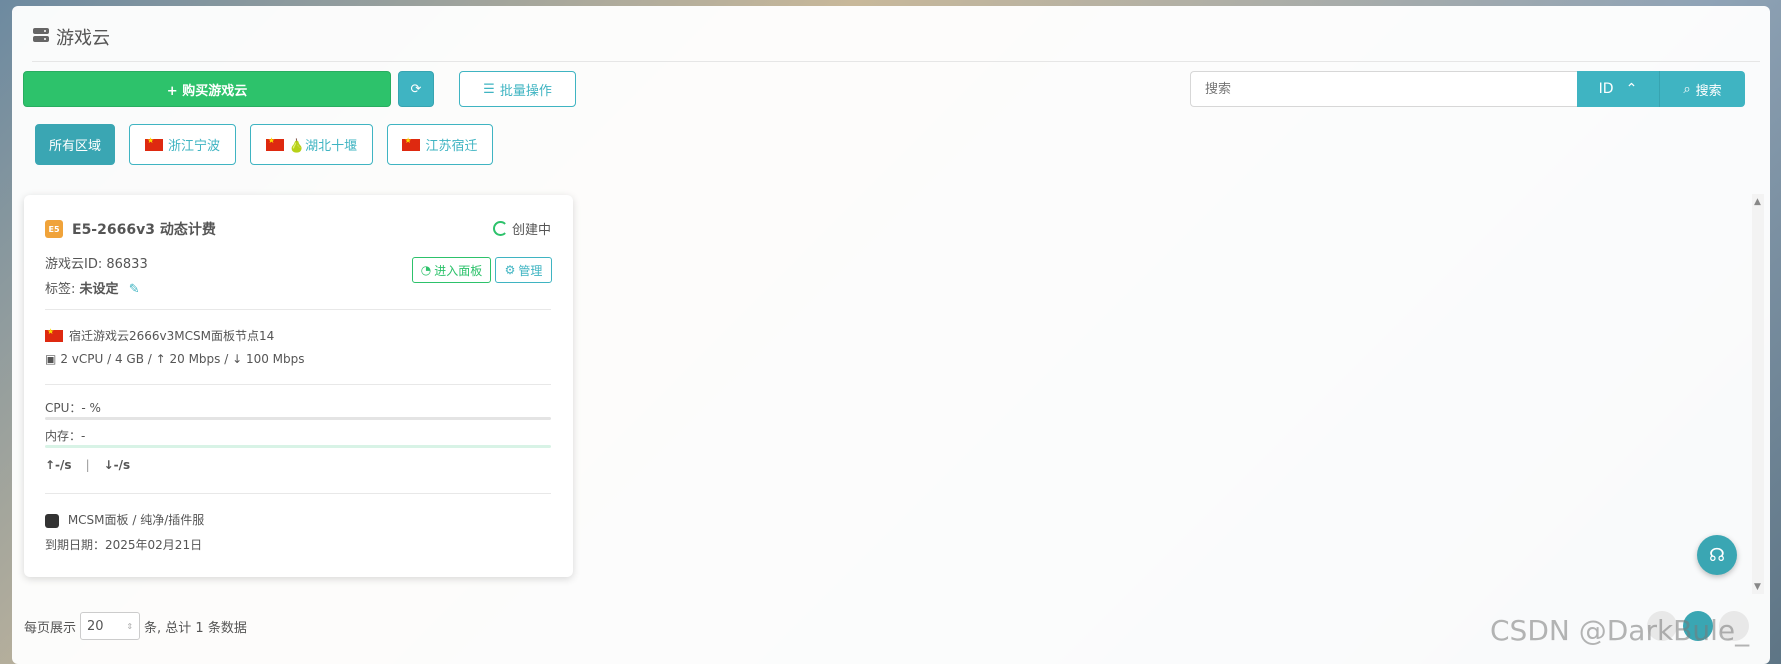 This screenshot has width=1781, height=664. What do you see at coordinates (207, 89) in the screenshot?
I see `buy-game-cloud-button: + 购买游戏云` at bounding box center [207, 89].